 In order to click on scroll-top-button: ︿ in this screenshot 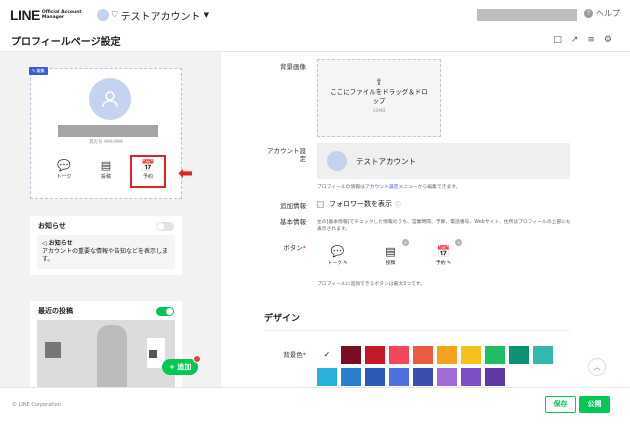, I will do `click(597, 367)`.